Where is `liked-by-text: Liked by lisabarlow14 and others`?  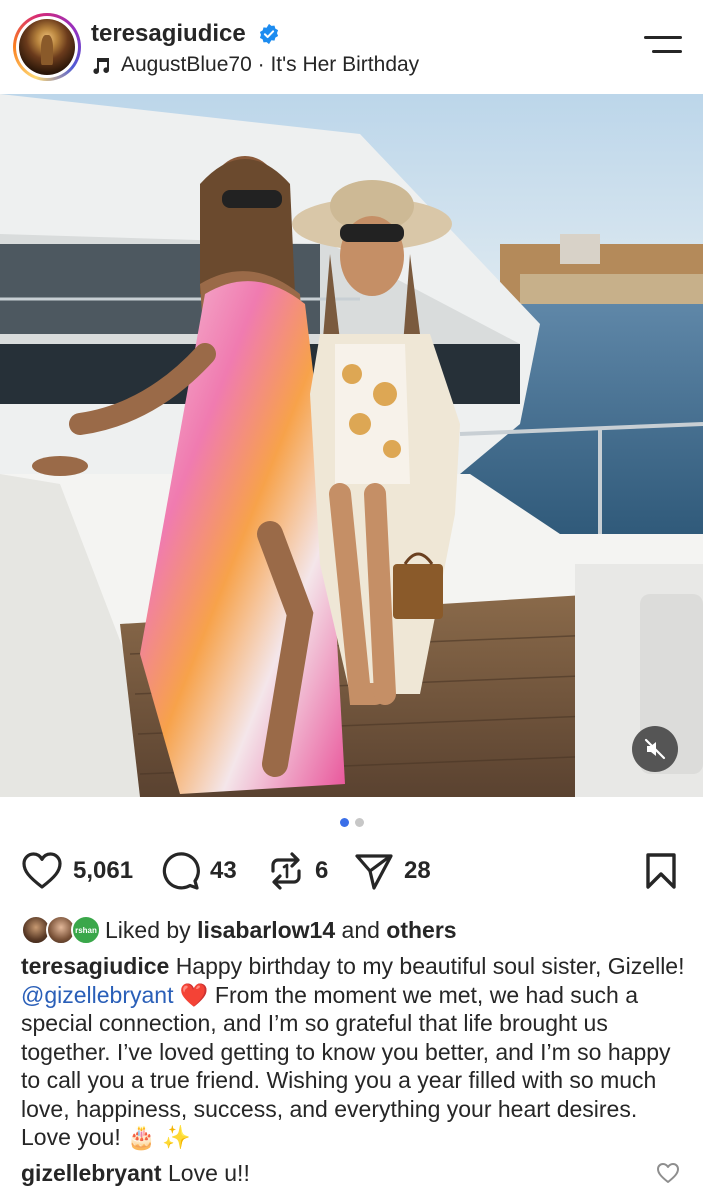 liked-by-text: Liked by lisabarlow14 and others is located at coordinates (281, 930).